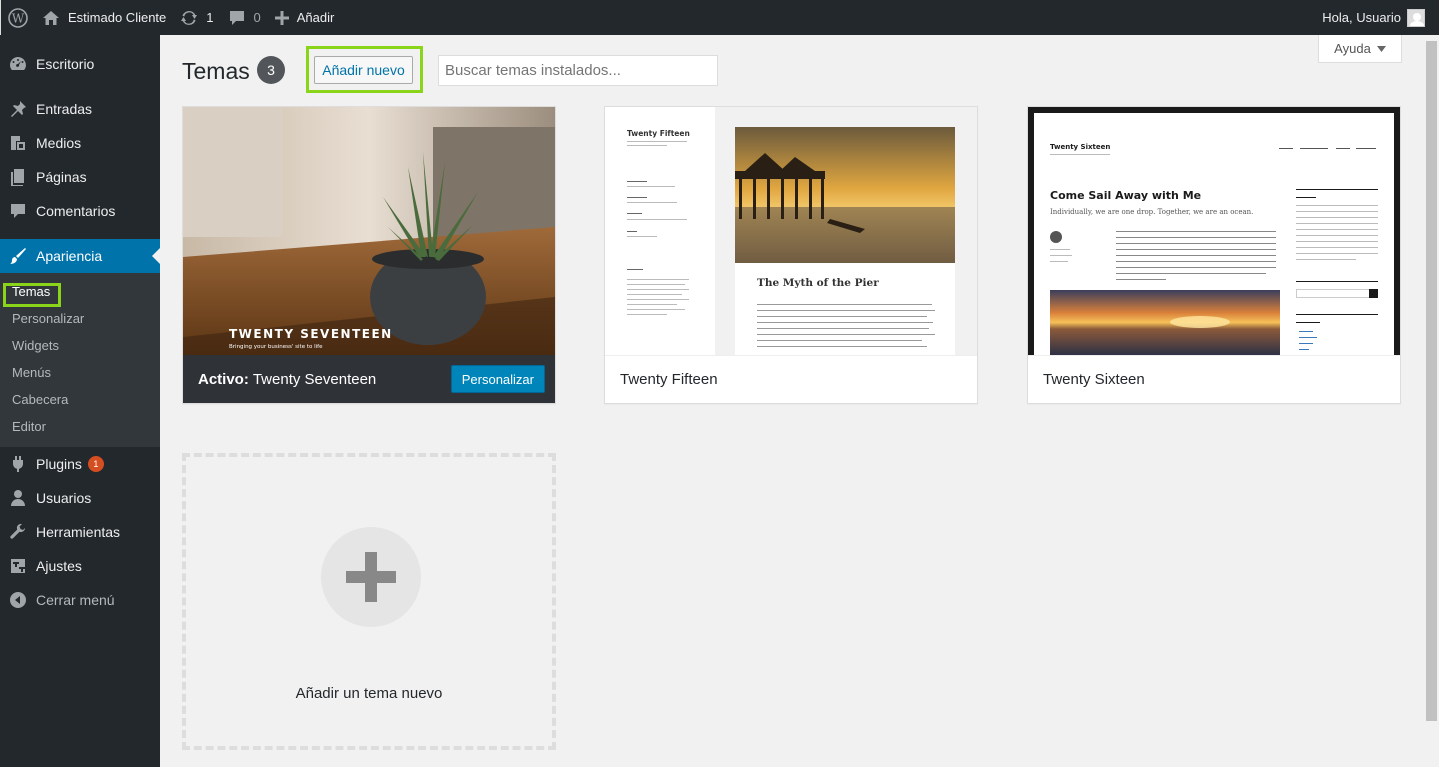 This screenshot has width=1439, height=767. Describe the element at coordinates (59, 143) in the screenshot. I see `menu-label: Medios` at that location.